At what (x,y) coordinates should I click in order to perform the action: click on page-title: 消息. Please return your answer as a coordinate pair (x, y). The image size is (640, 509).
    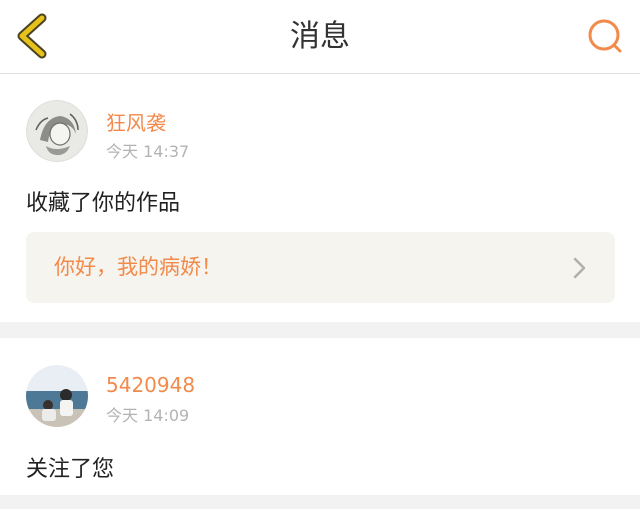
    Looking at the image, I should click on (320, 36).